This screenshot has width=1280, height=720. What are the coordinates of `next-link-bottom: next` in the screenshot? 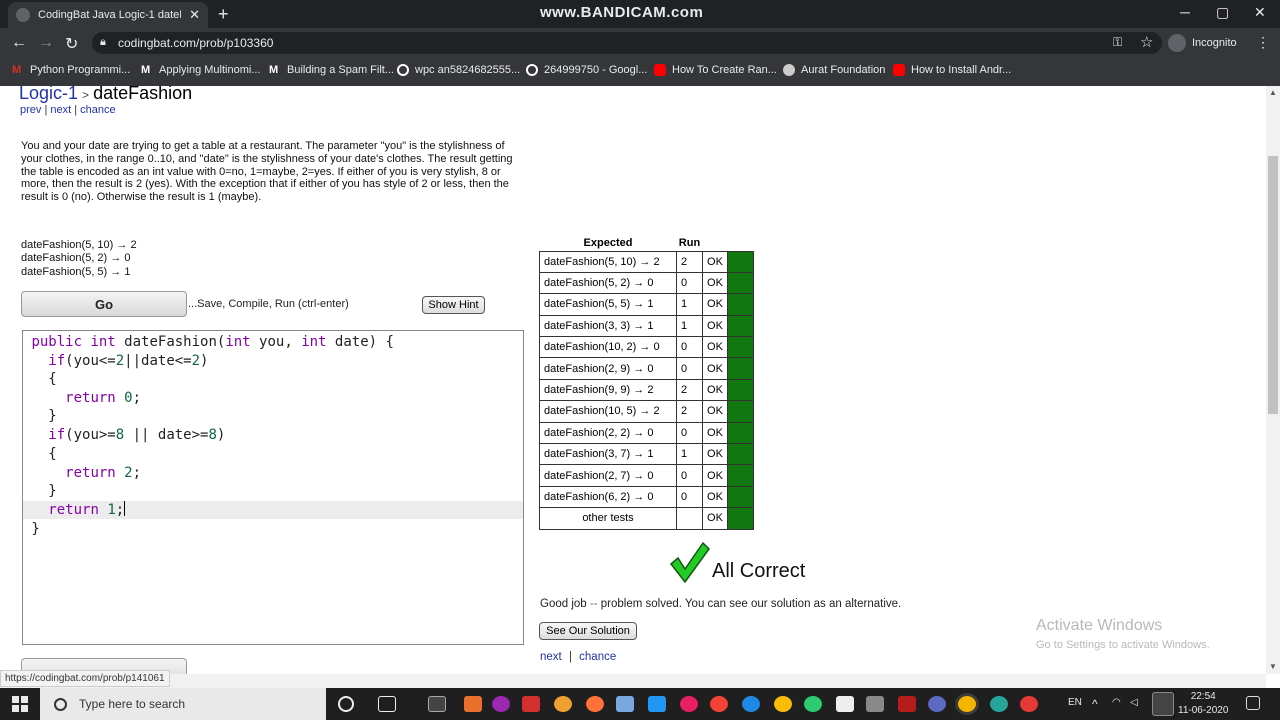 It's located at (551, 657).